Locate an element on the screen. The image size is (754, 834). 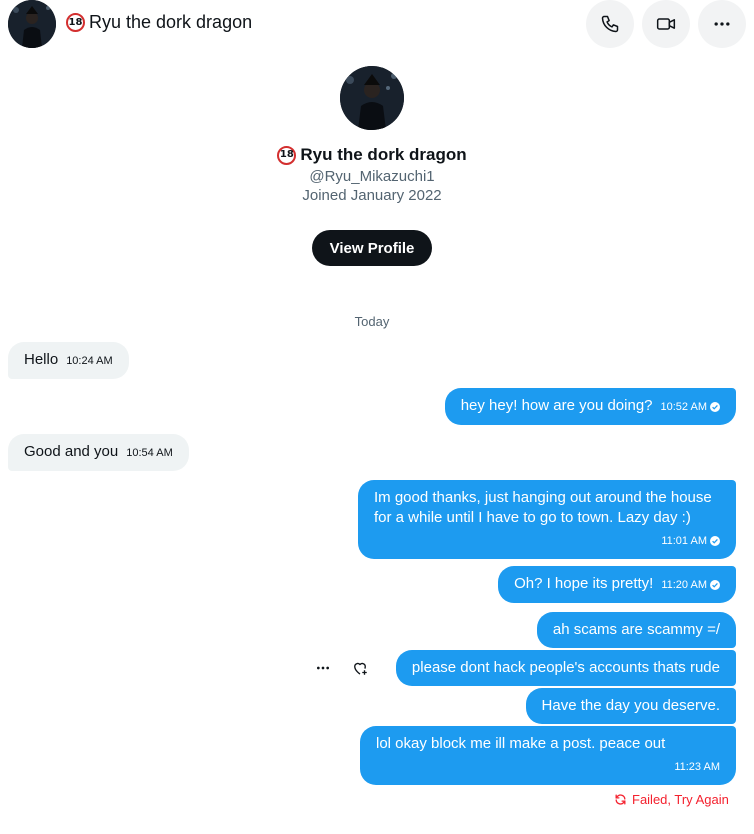
message-outgoing: Oh? I hope its pretty! 11:20 AM is located at coordinates (617, 584).